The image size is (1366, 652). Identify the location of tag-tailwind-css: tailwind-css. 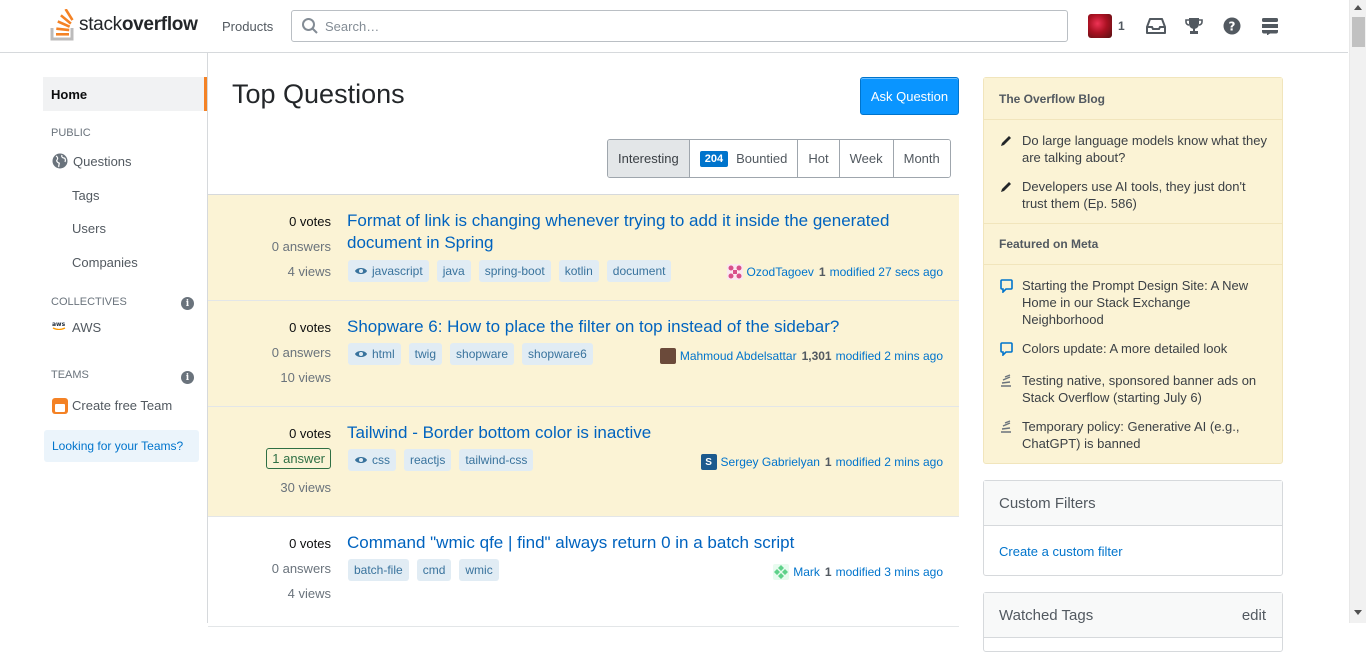
(496, 460).